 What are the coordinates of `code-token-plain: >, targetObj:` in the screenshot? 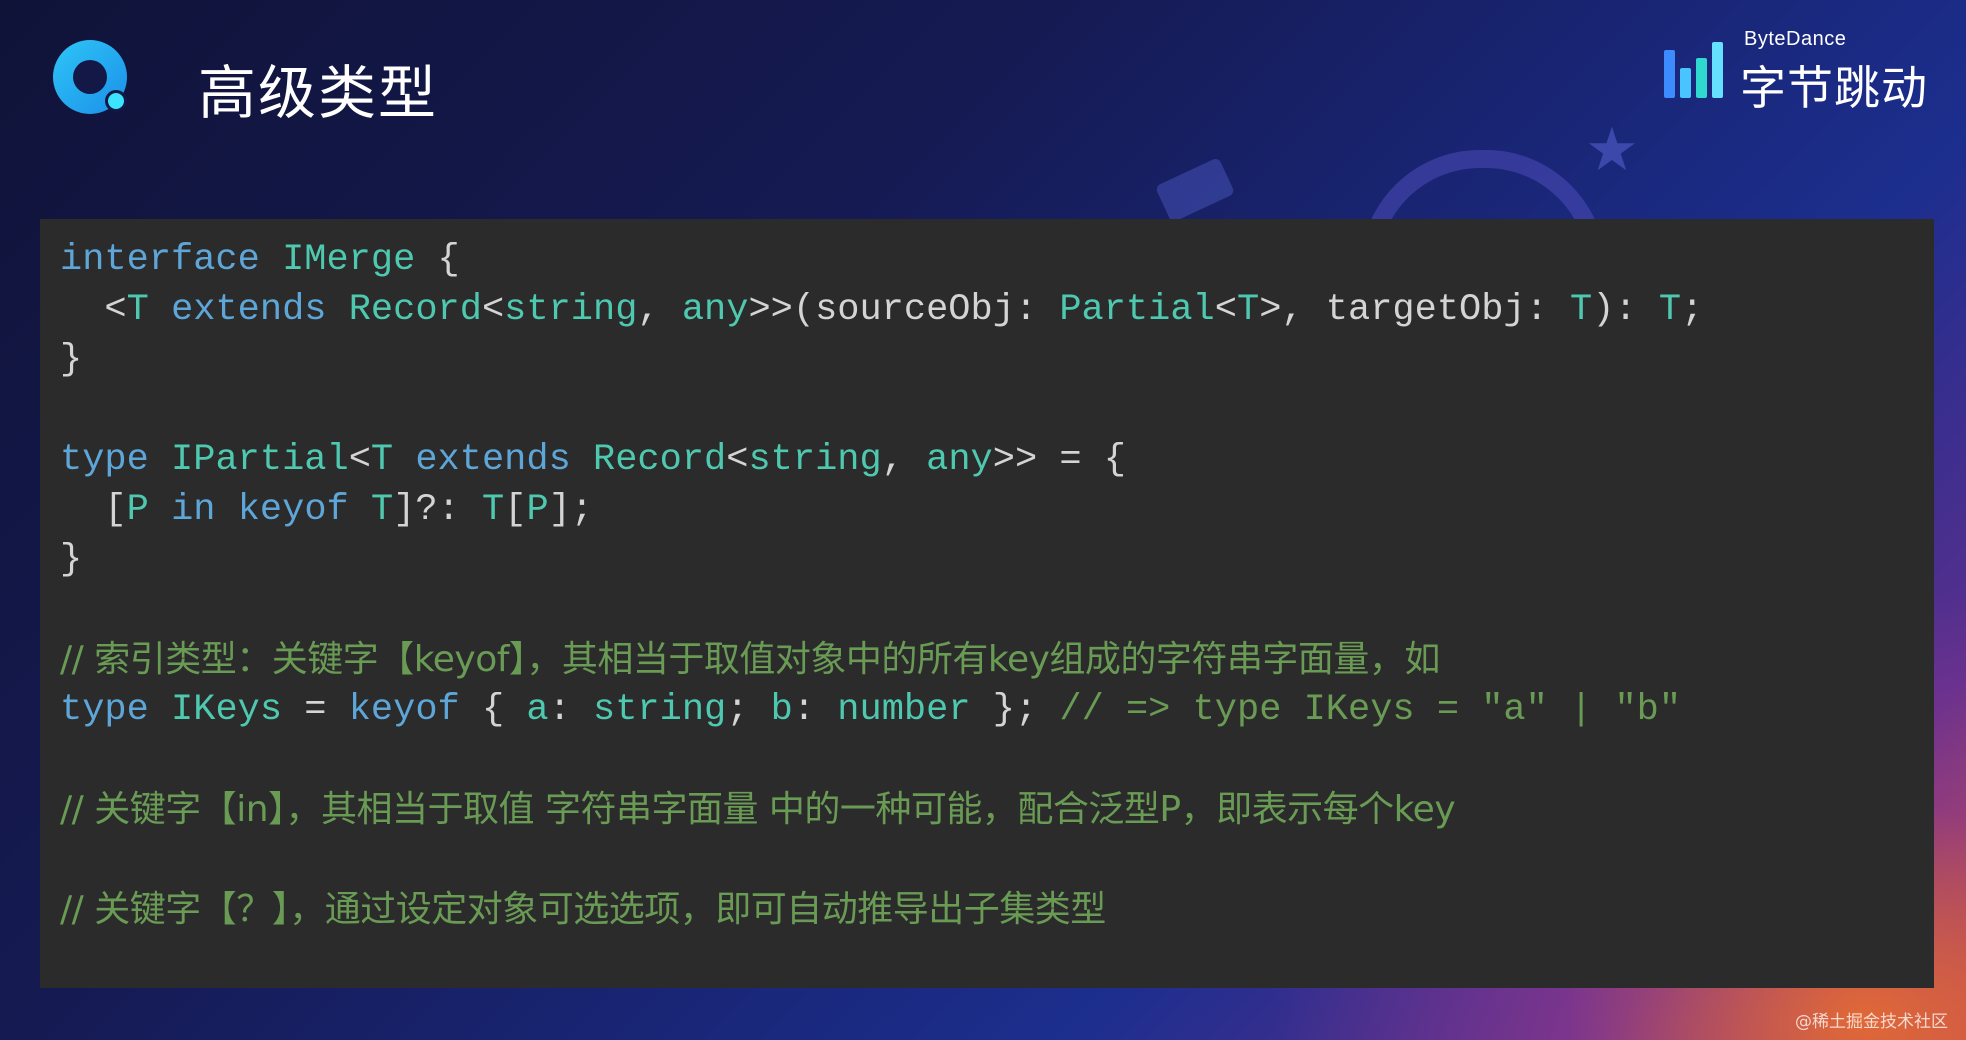 It's located at (1415, 310).